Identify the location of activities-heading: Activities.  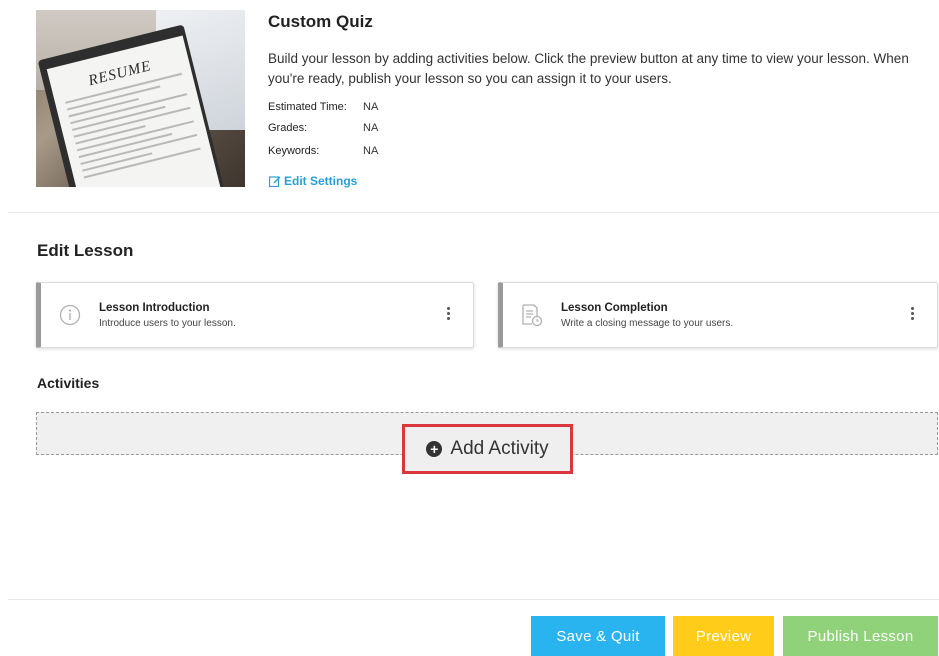
(68, 383).